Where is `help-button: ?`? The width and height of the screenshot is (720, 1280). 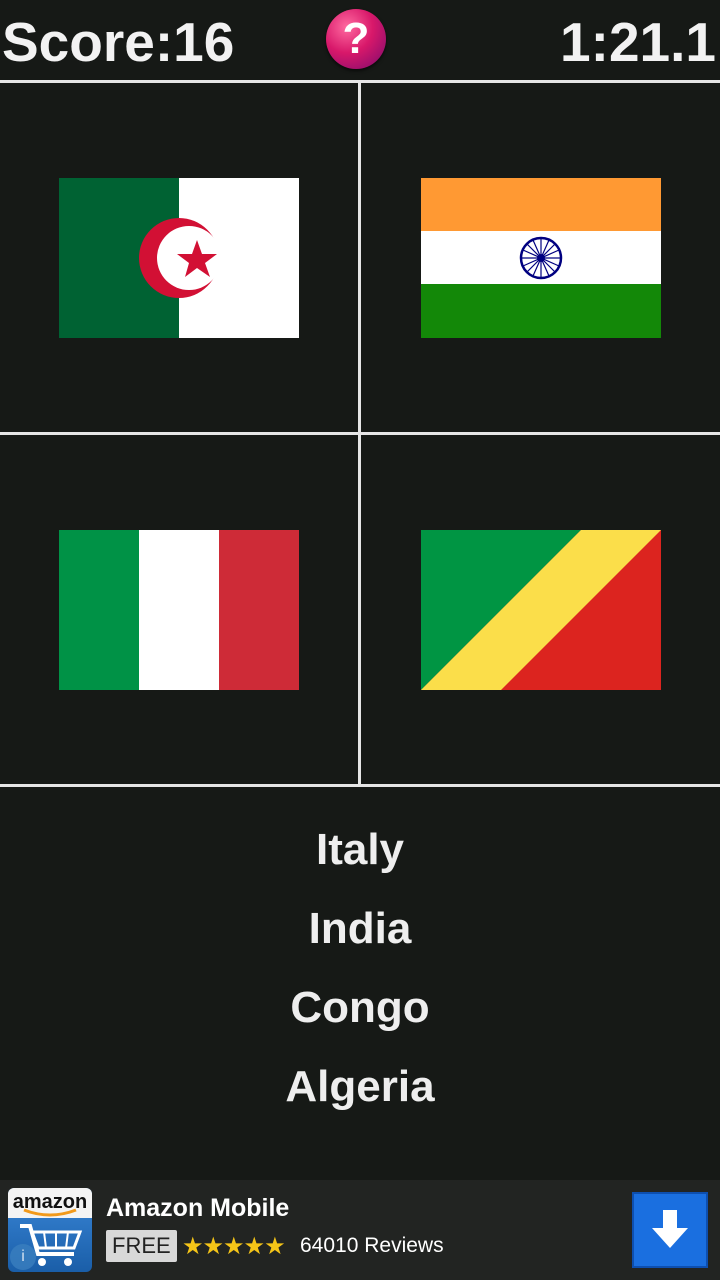
help-button: ? is located at coordinates (356, 39).